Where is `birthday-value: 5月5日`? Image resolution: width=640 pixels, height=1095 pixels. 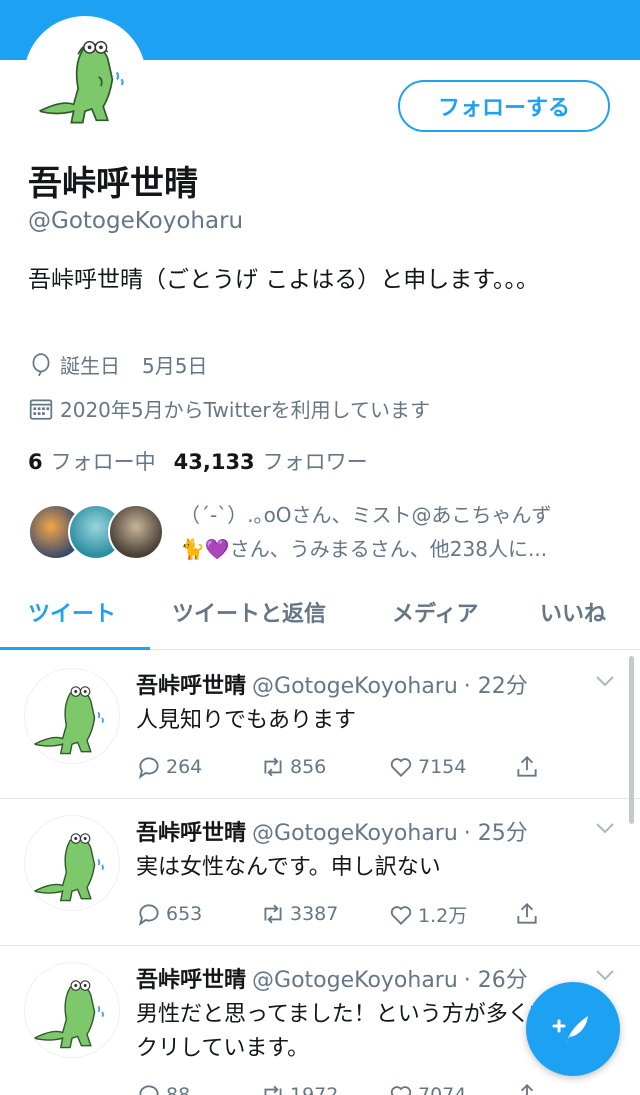
birthday-value: 5月5日 is located at coordinates (175, 366).